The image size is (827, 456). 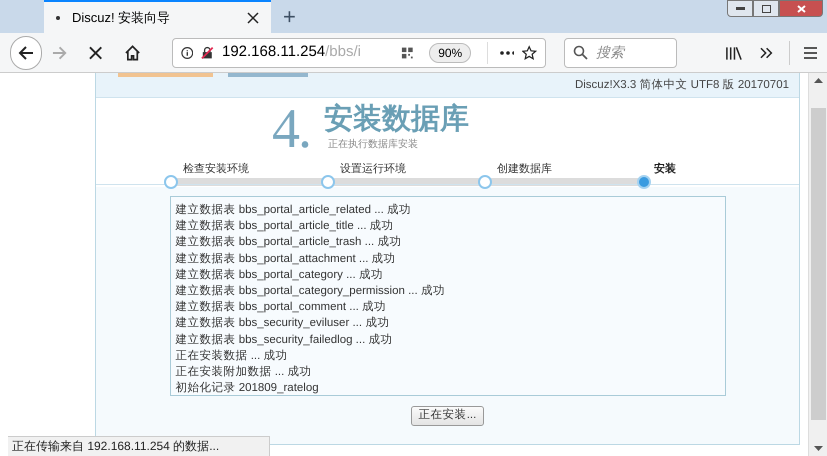 I want to click on scrollbar-thumb, so click(x=818, y=264).